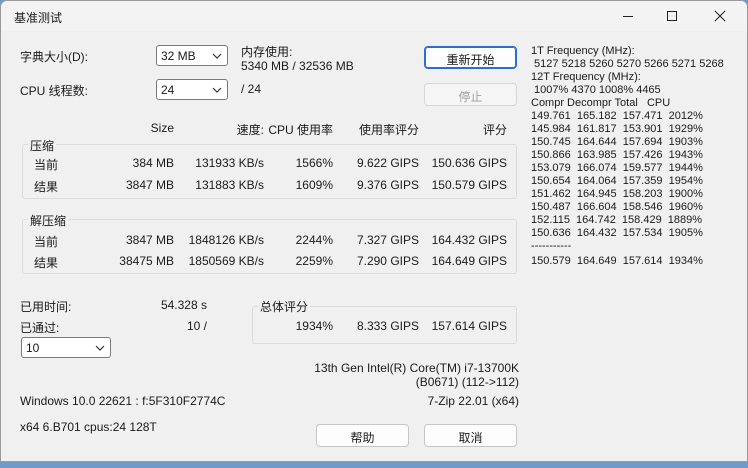 Image resolution: width=748 pixels, height=468 pixels. Describe the element at coordinates (617, 181) in the screenshot. I see `log-line: 150.654 164.064 157.359 1954%` at that location.